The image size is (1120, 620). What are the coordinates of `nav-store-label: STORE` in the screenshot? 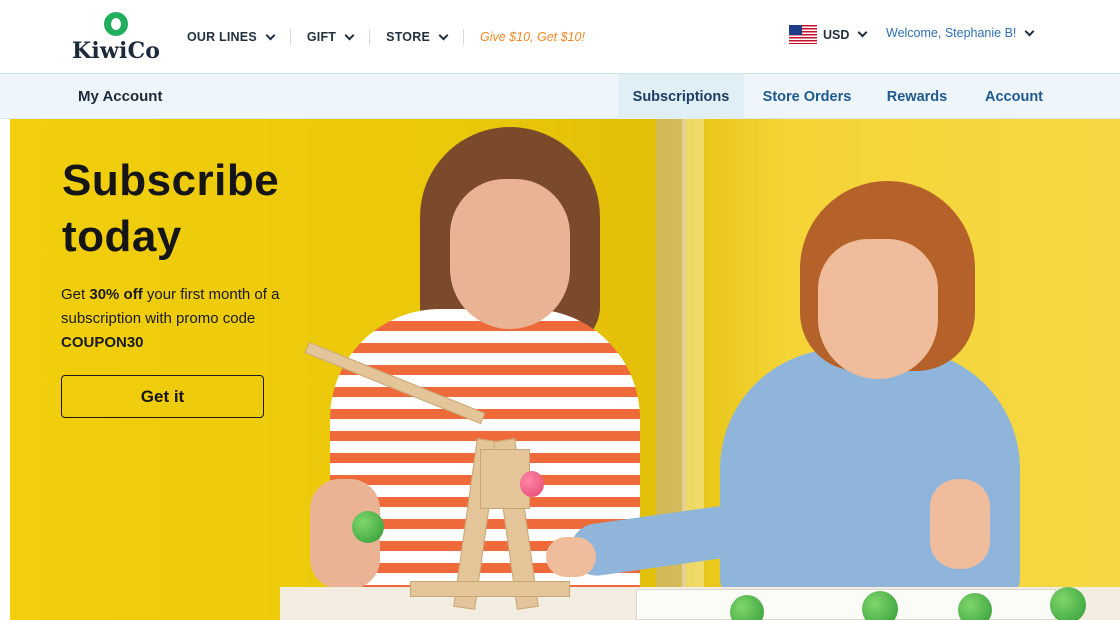 It's located at (408, 37).